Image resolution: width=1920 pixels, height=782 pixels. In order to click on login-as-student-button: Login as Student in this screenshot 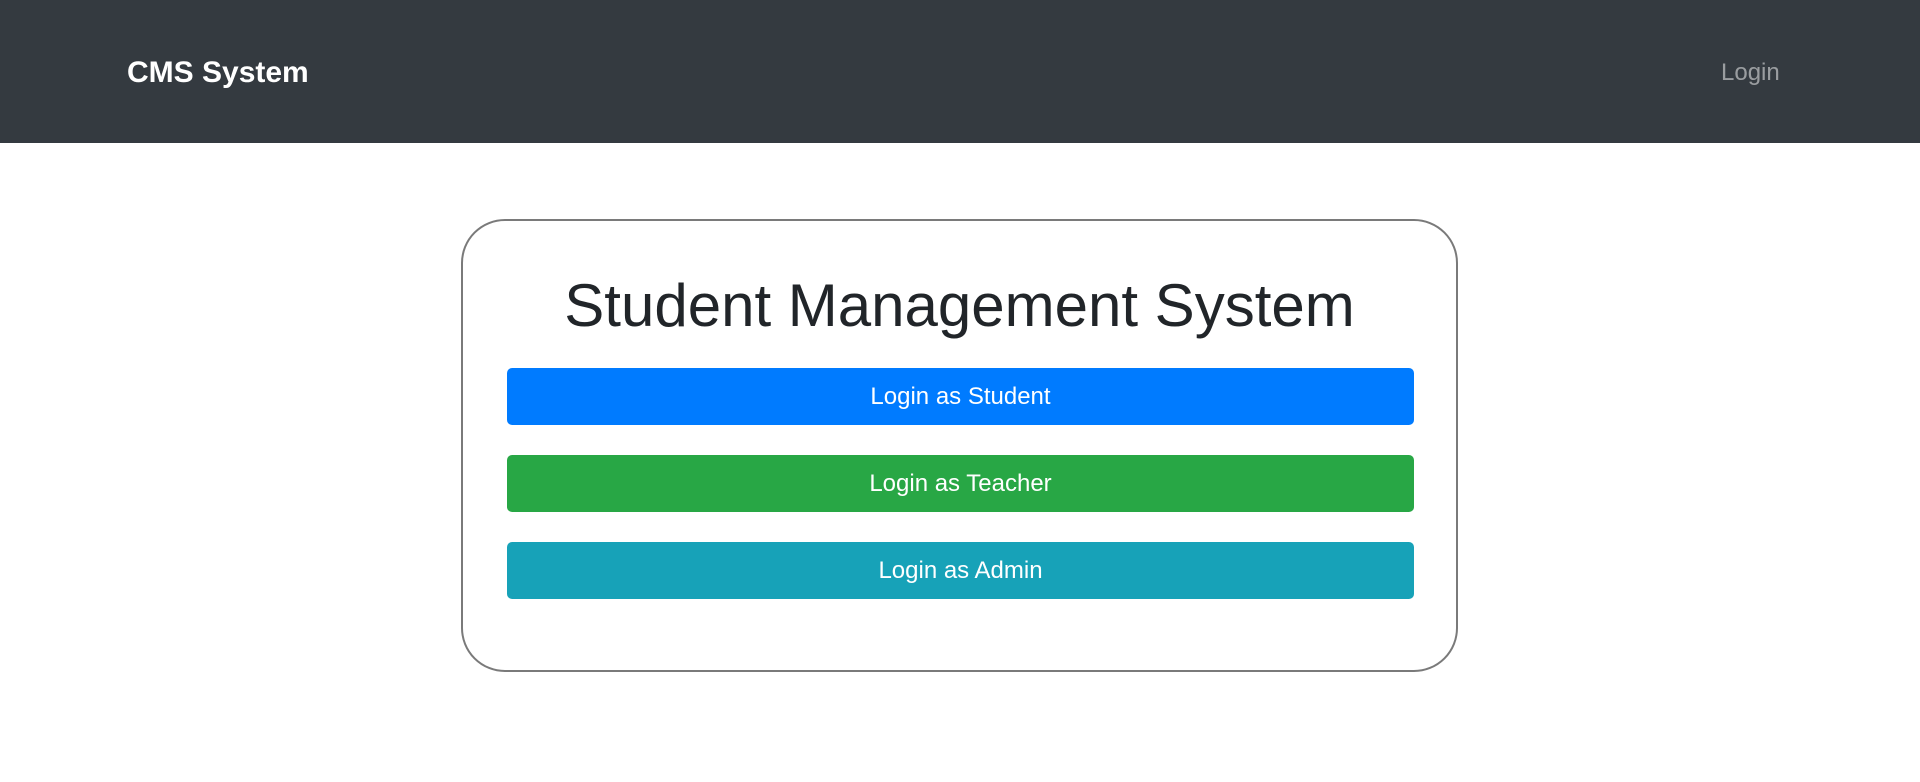, I will do `click(960, 396)`.